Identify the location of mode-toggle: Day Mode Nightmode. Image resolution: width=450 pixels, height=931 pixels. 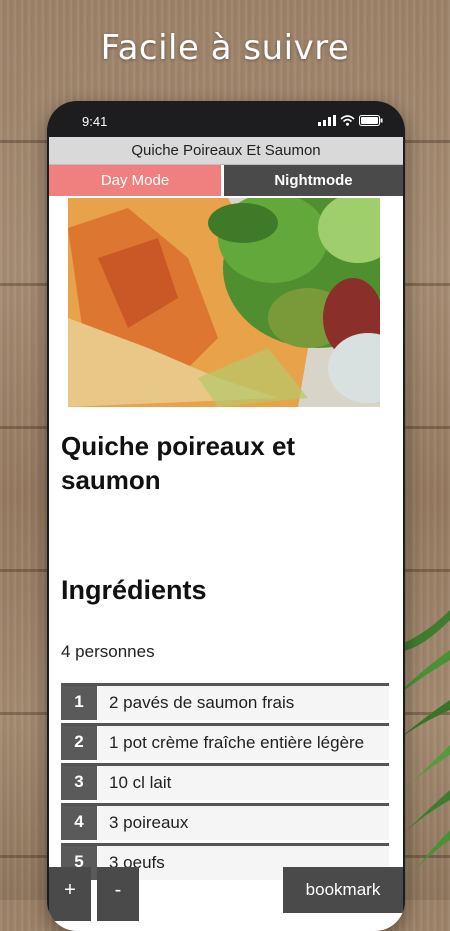
(226, 180).